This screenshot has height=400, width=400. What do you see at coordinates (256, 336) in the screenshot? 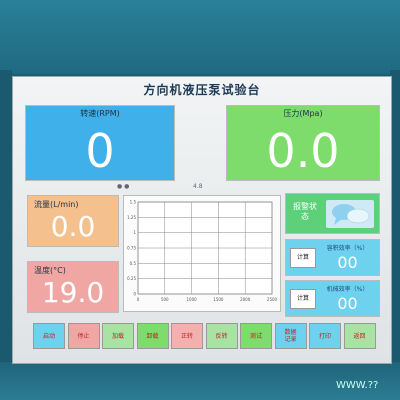
I see `test-button: 测试` at bounding box center [256, 336].